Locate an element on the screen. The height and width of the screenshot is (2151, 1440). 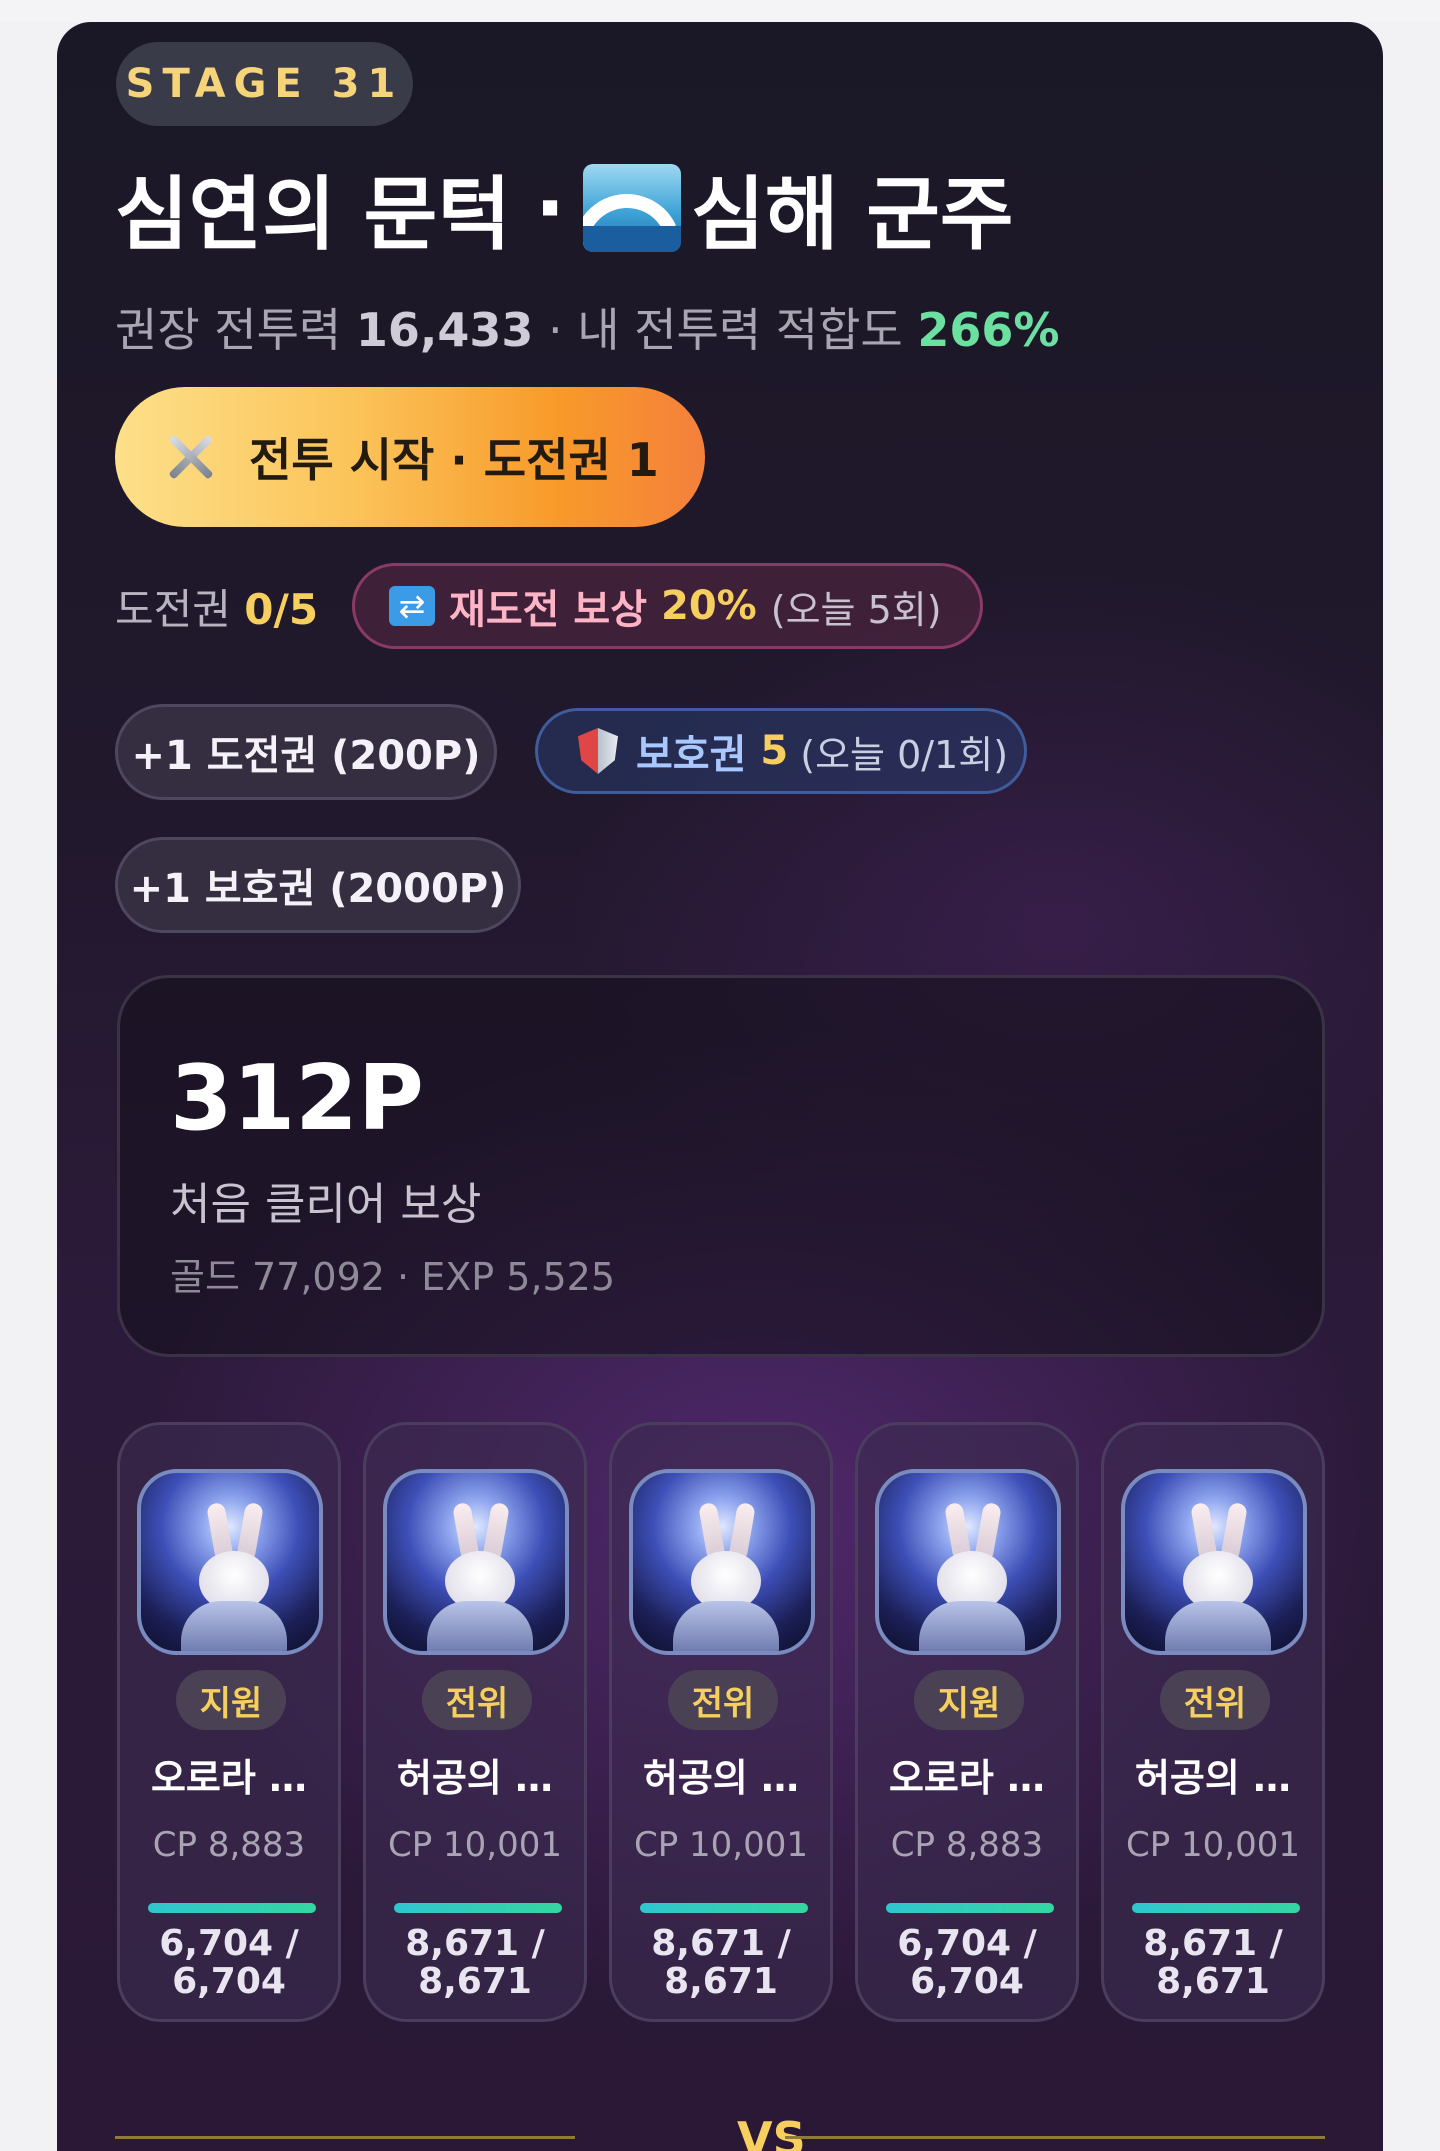
stage-name: 심연의 문턱 is located at coordinates (313, 214).